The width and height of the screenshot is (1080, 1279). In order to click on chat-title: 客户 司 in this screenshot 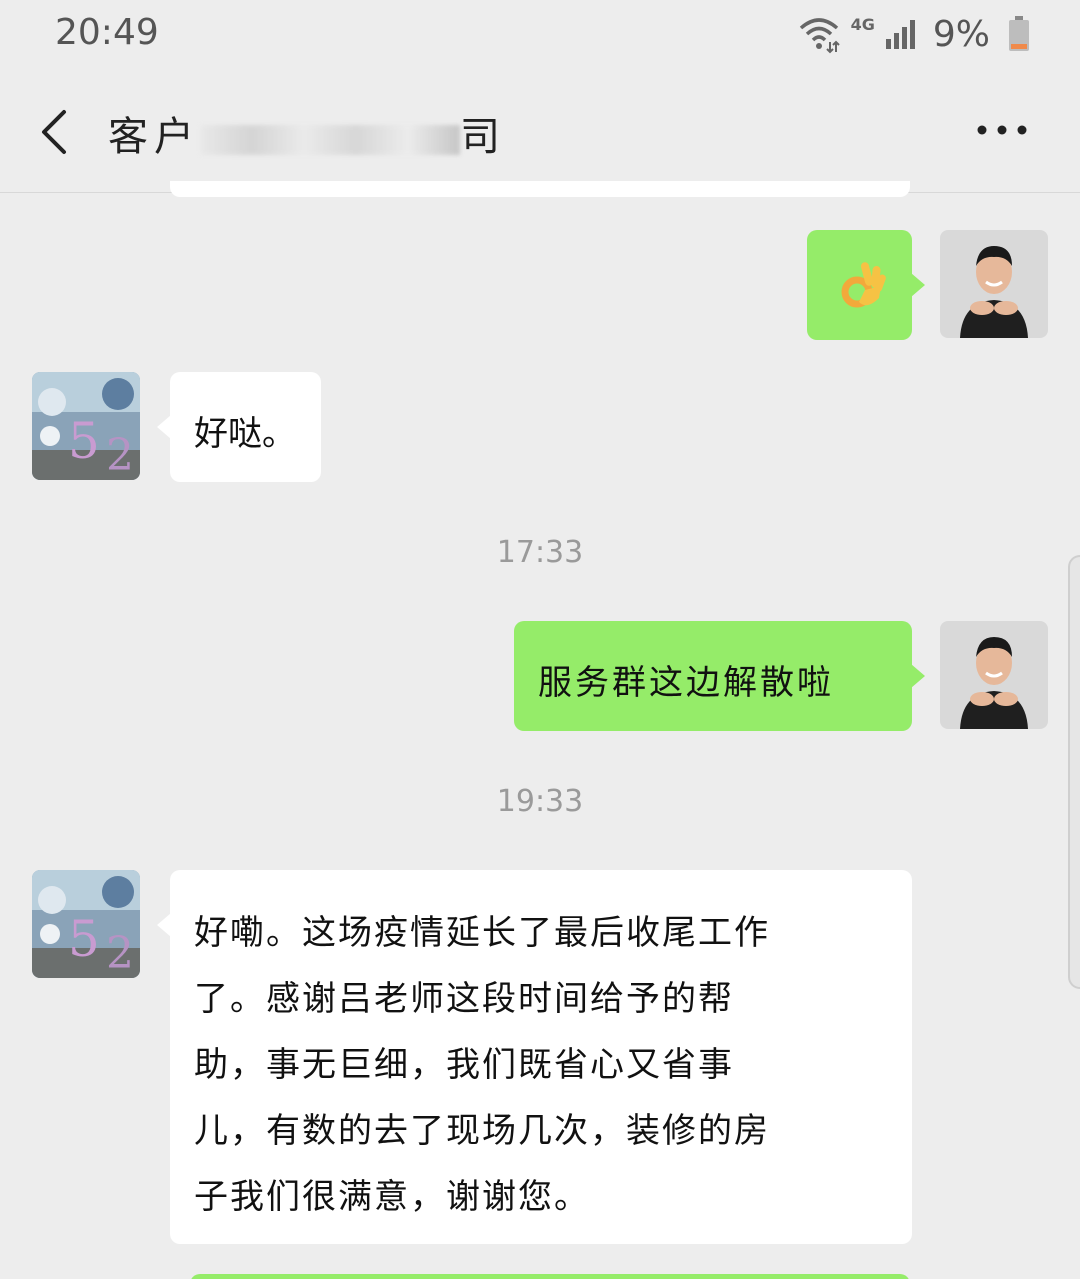, I will do `click(307, 133)`.